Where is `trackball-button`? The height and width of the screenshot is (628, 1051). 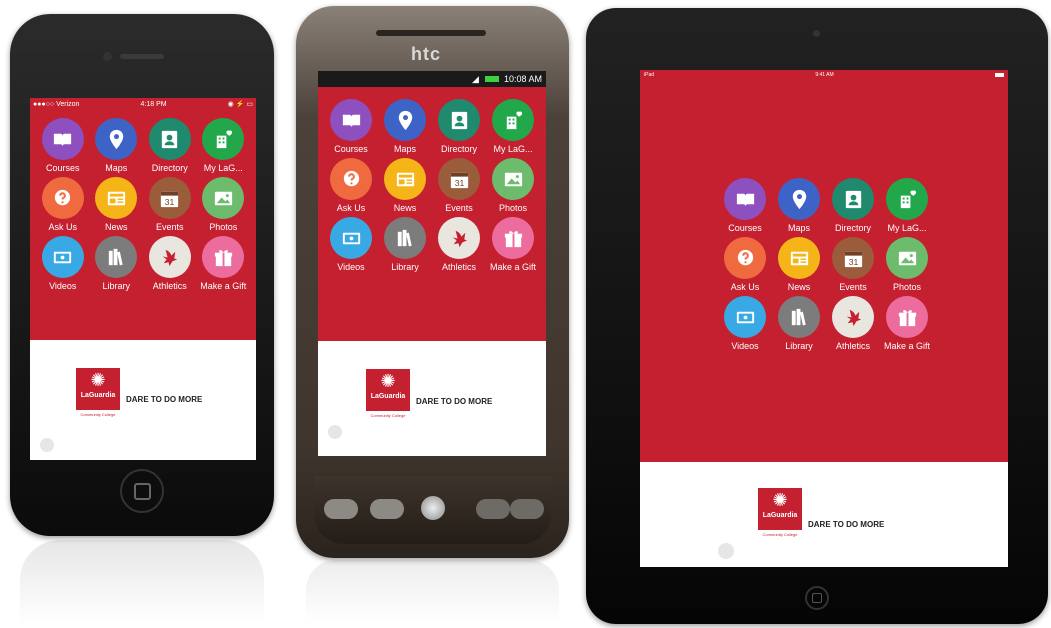
trackball-button is located at coordinates (433, 508).